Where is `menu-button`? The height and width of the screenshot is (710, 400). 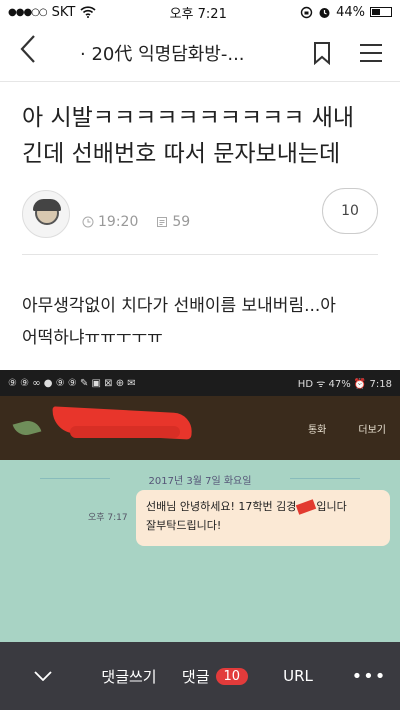
menu-button is located at coordinates (371, 52).